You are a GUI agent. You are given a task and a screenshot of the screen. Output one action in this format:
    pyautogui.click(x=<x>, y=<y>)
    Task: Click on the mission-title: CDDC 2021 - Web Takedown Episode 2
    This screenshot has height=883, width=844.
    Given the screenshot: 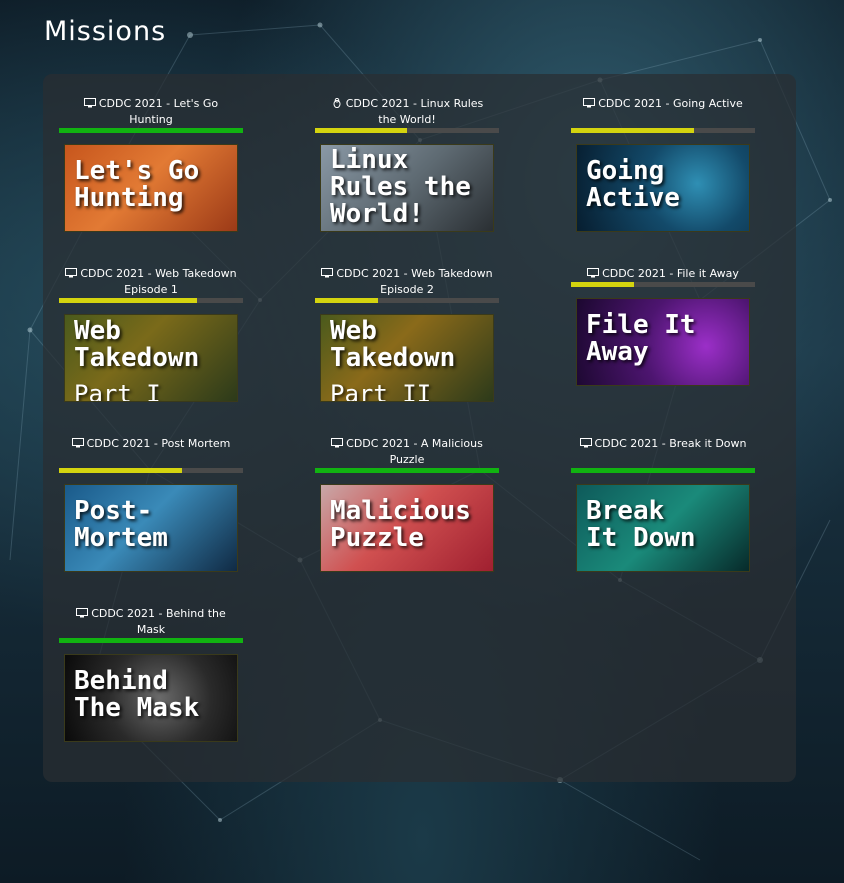 What is the action you would take?
    pyautogui.click(x=407, y=281)
    